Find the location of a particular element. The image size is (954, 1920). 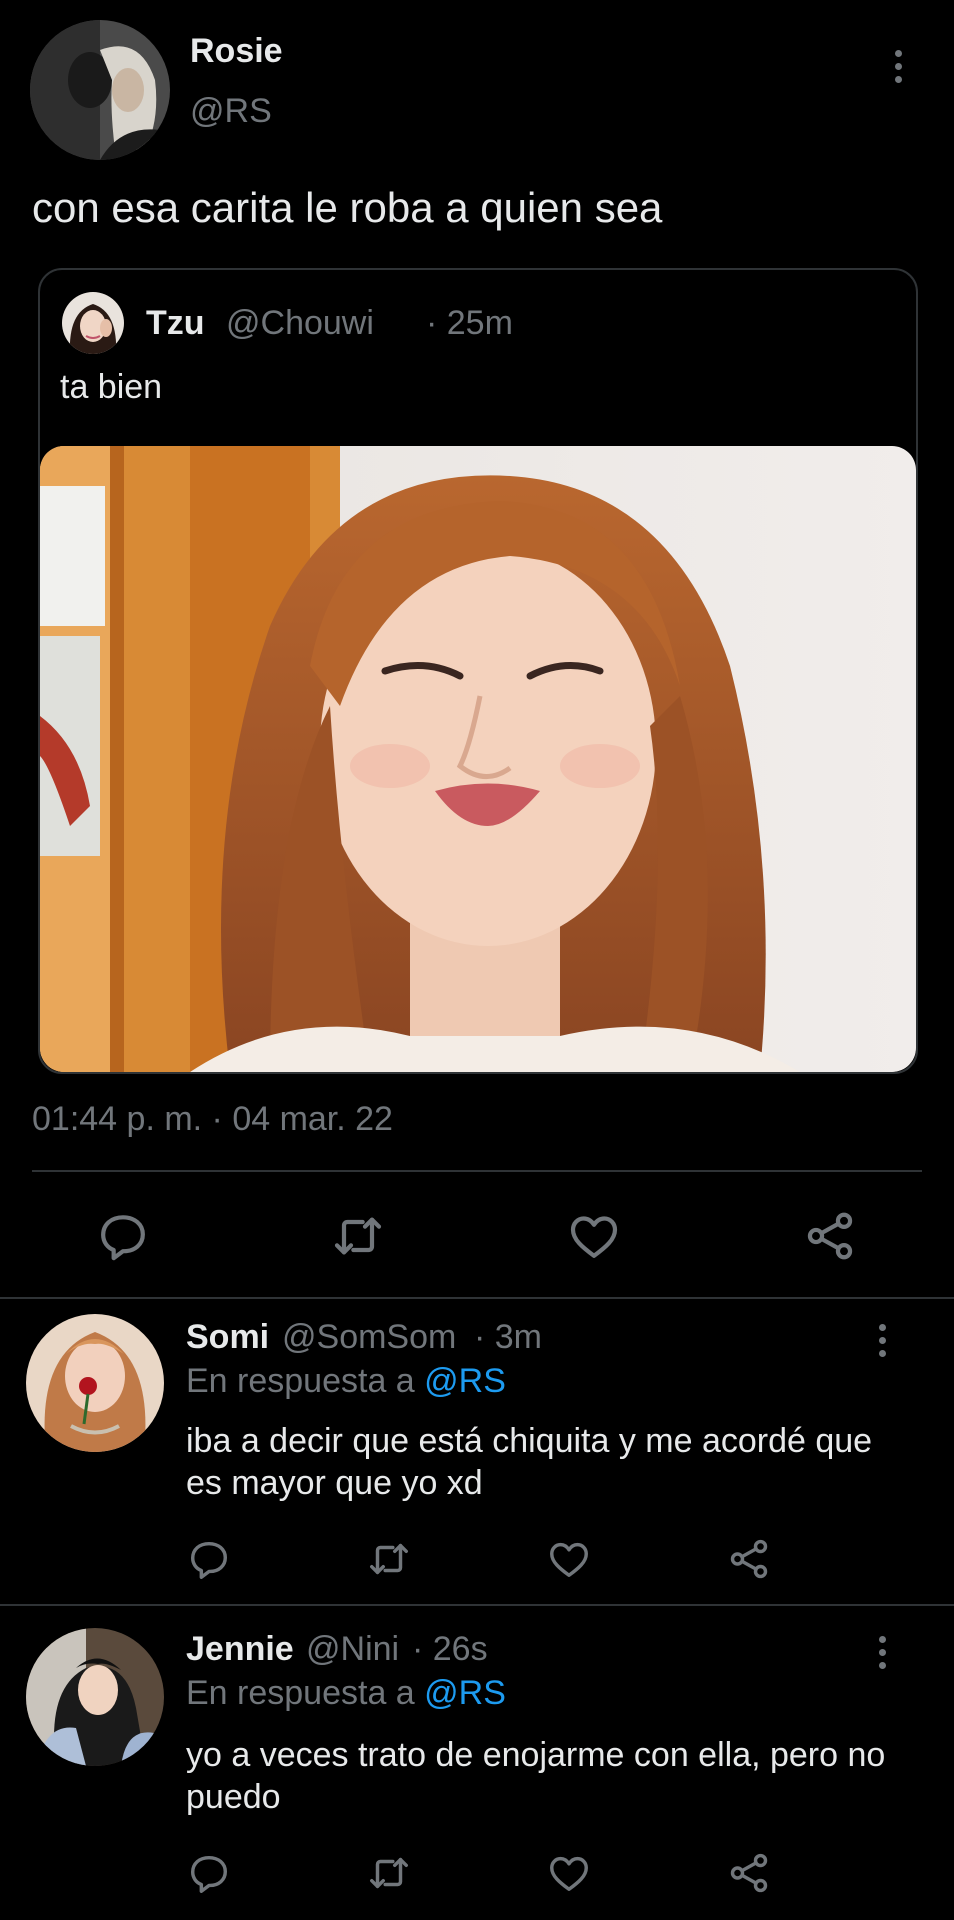

reply-author-handle: @SomSom is located at coordinates (369, 1337).